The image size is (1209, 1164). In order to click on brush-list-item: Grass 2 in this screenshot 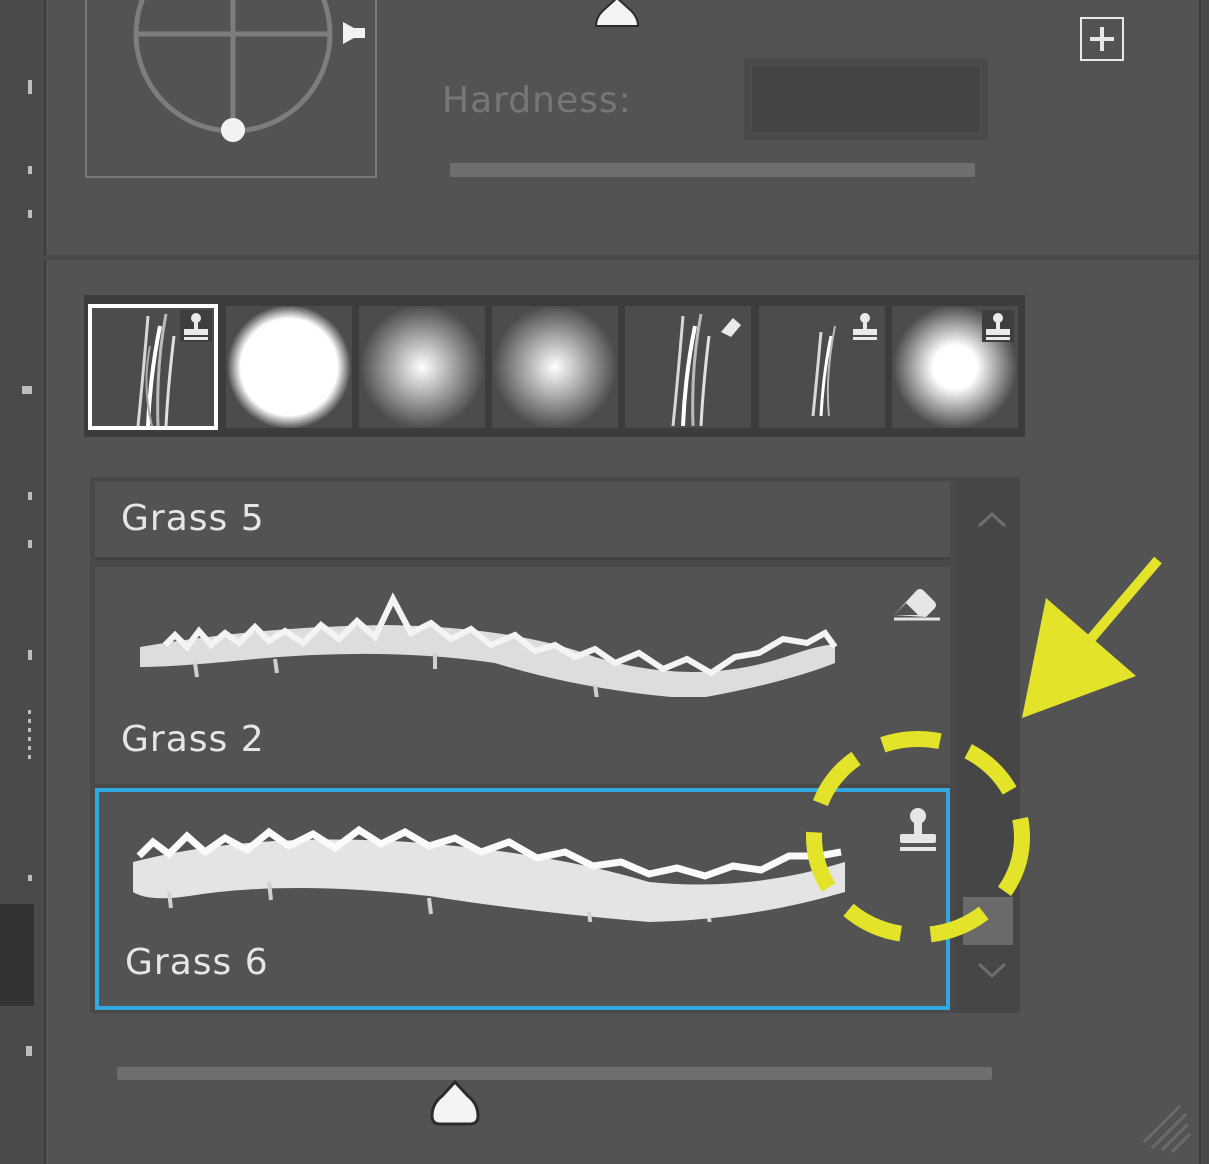, I will do `click(522, 675)`.